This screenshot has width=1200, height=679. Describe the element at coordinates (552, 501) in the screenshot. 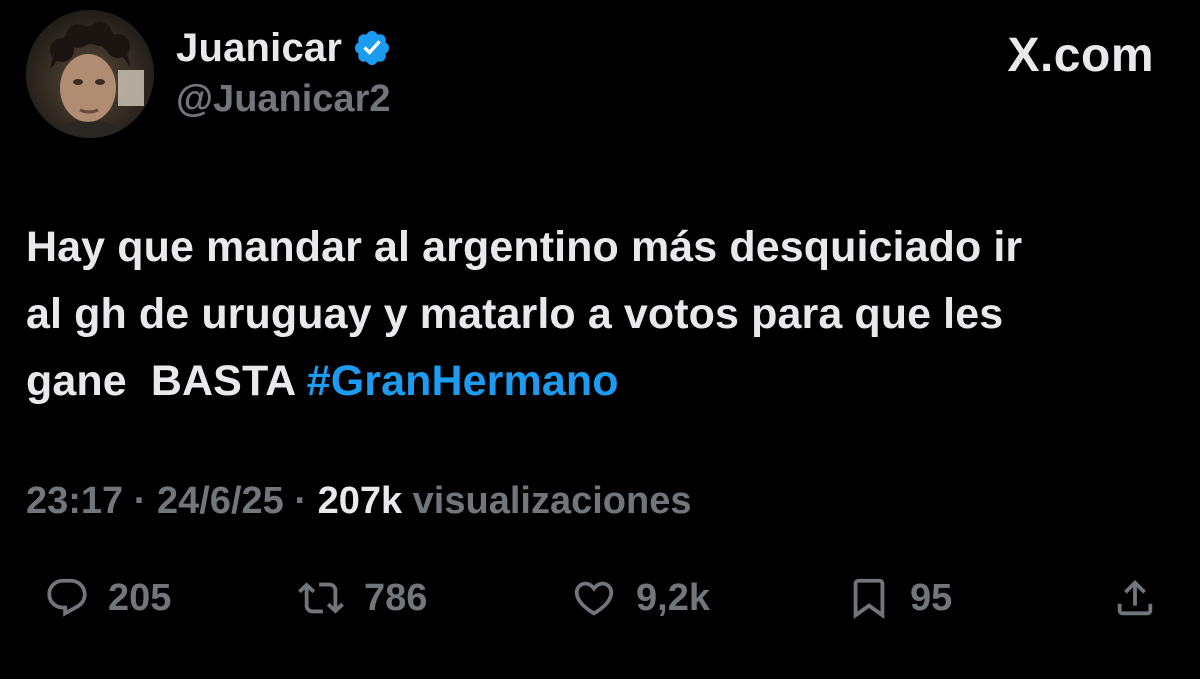

I see `views-label: visualizaciones` at that location.